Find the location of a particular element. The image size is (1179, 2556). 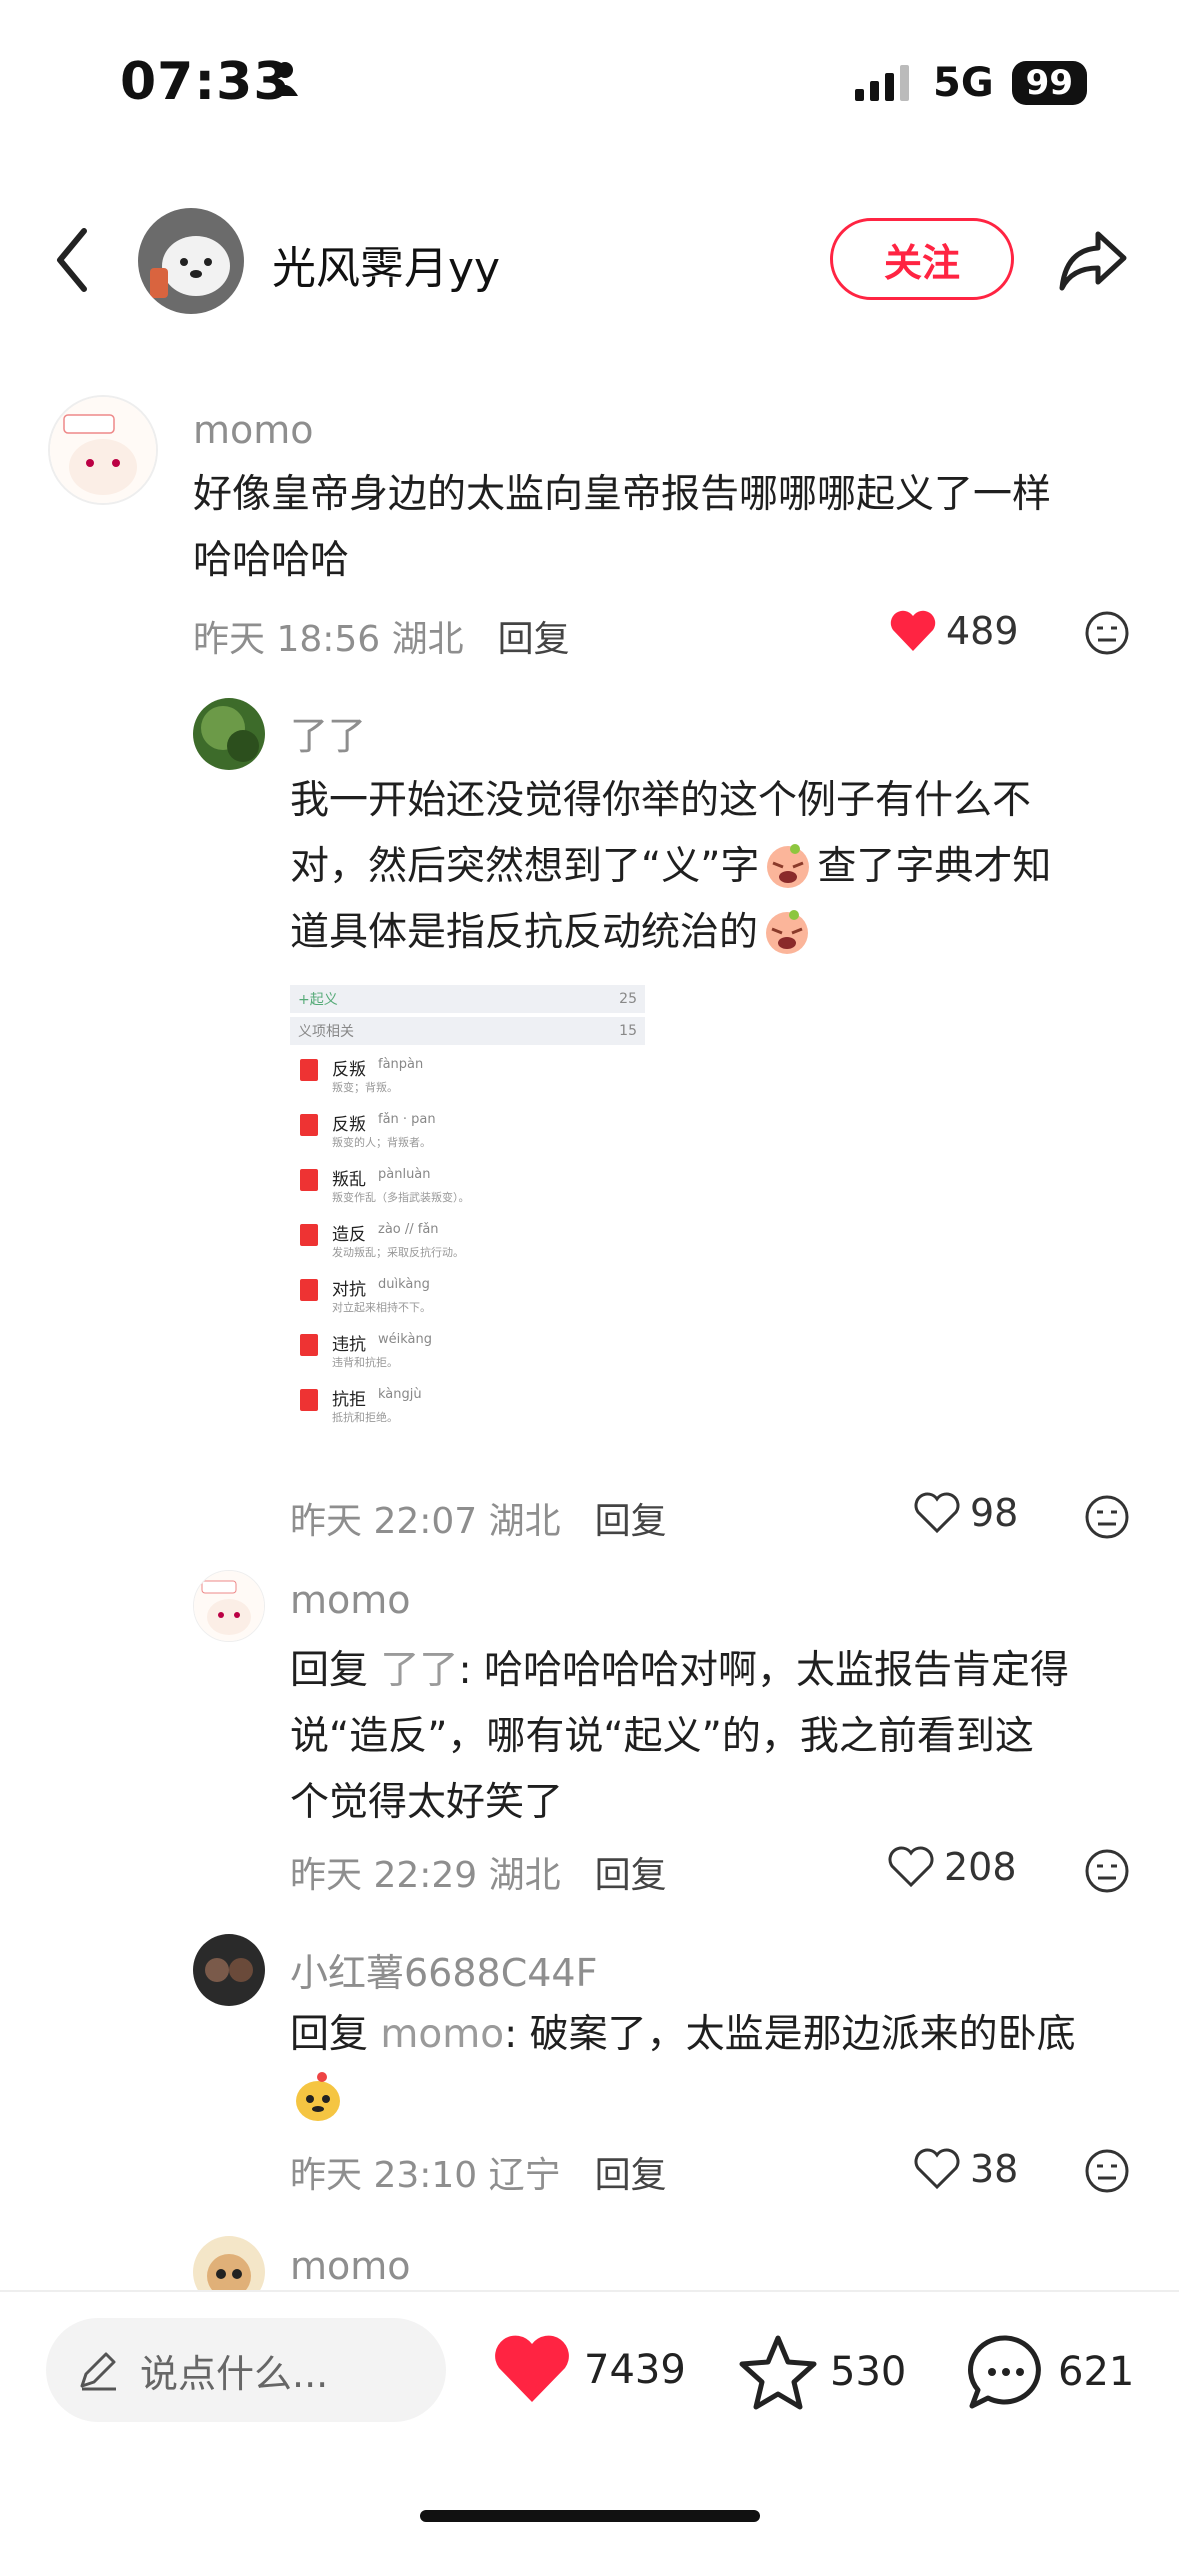

text-span: 查了字典才知 is located at coordinates (934, 866).